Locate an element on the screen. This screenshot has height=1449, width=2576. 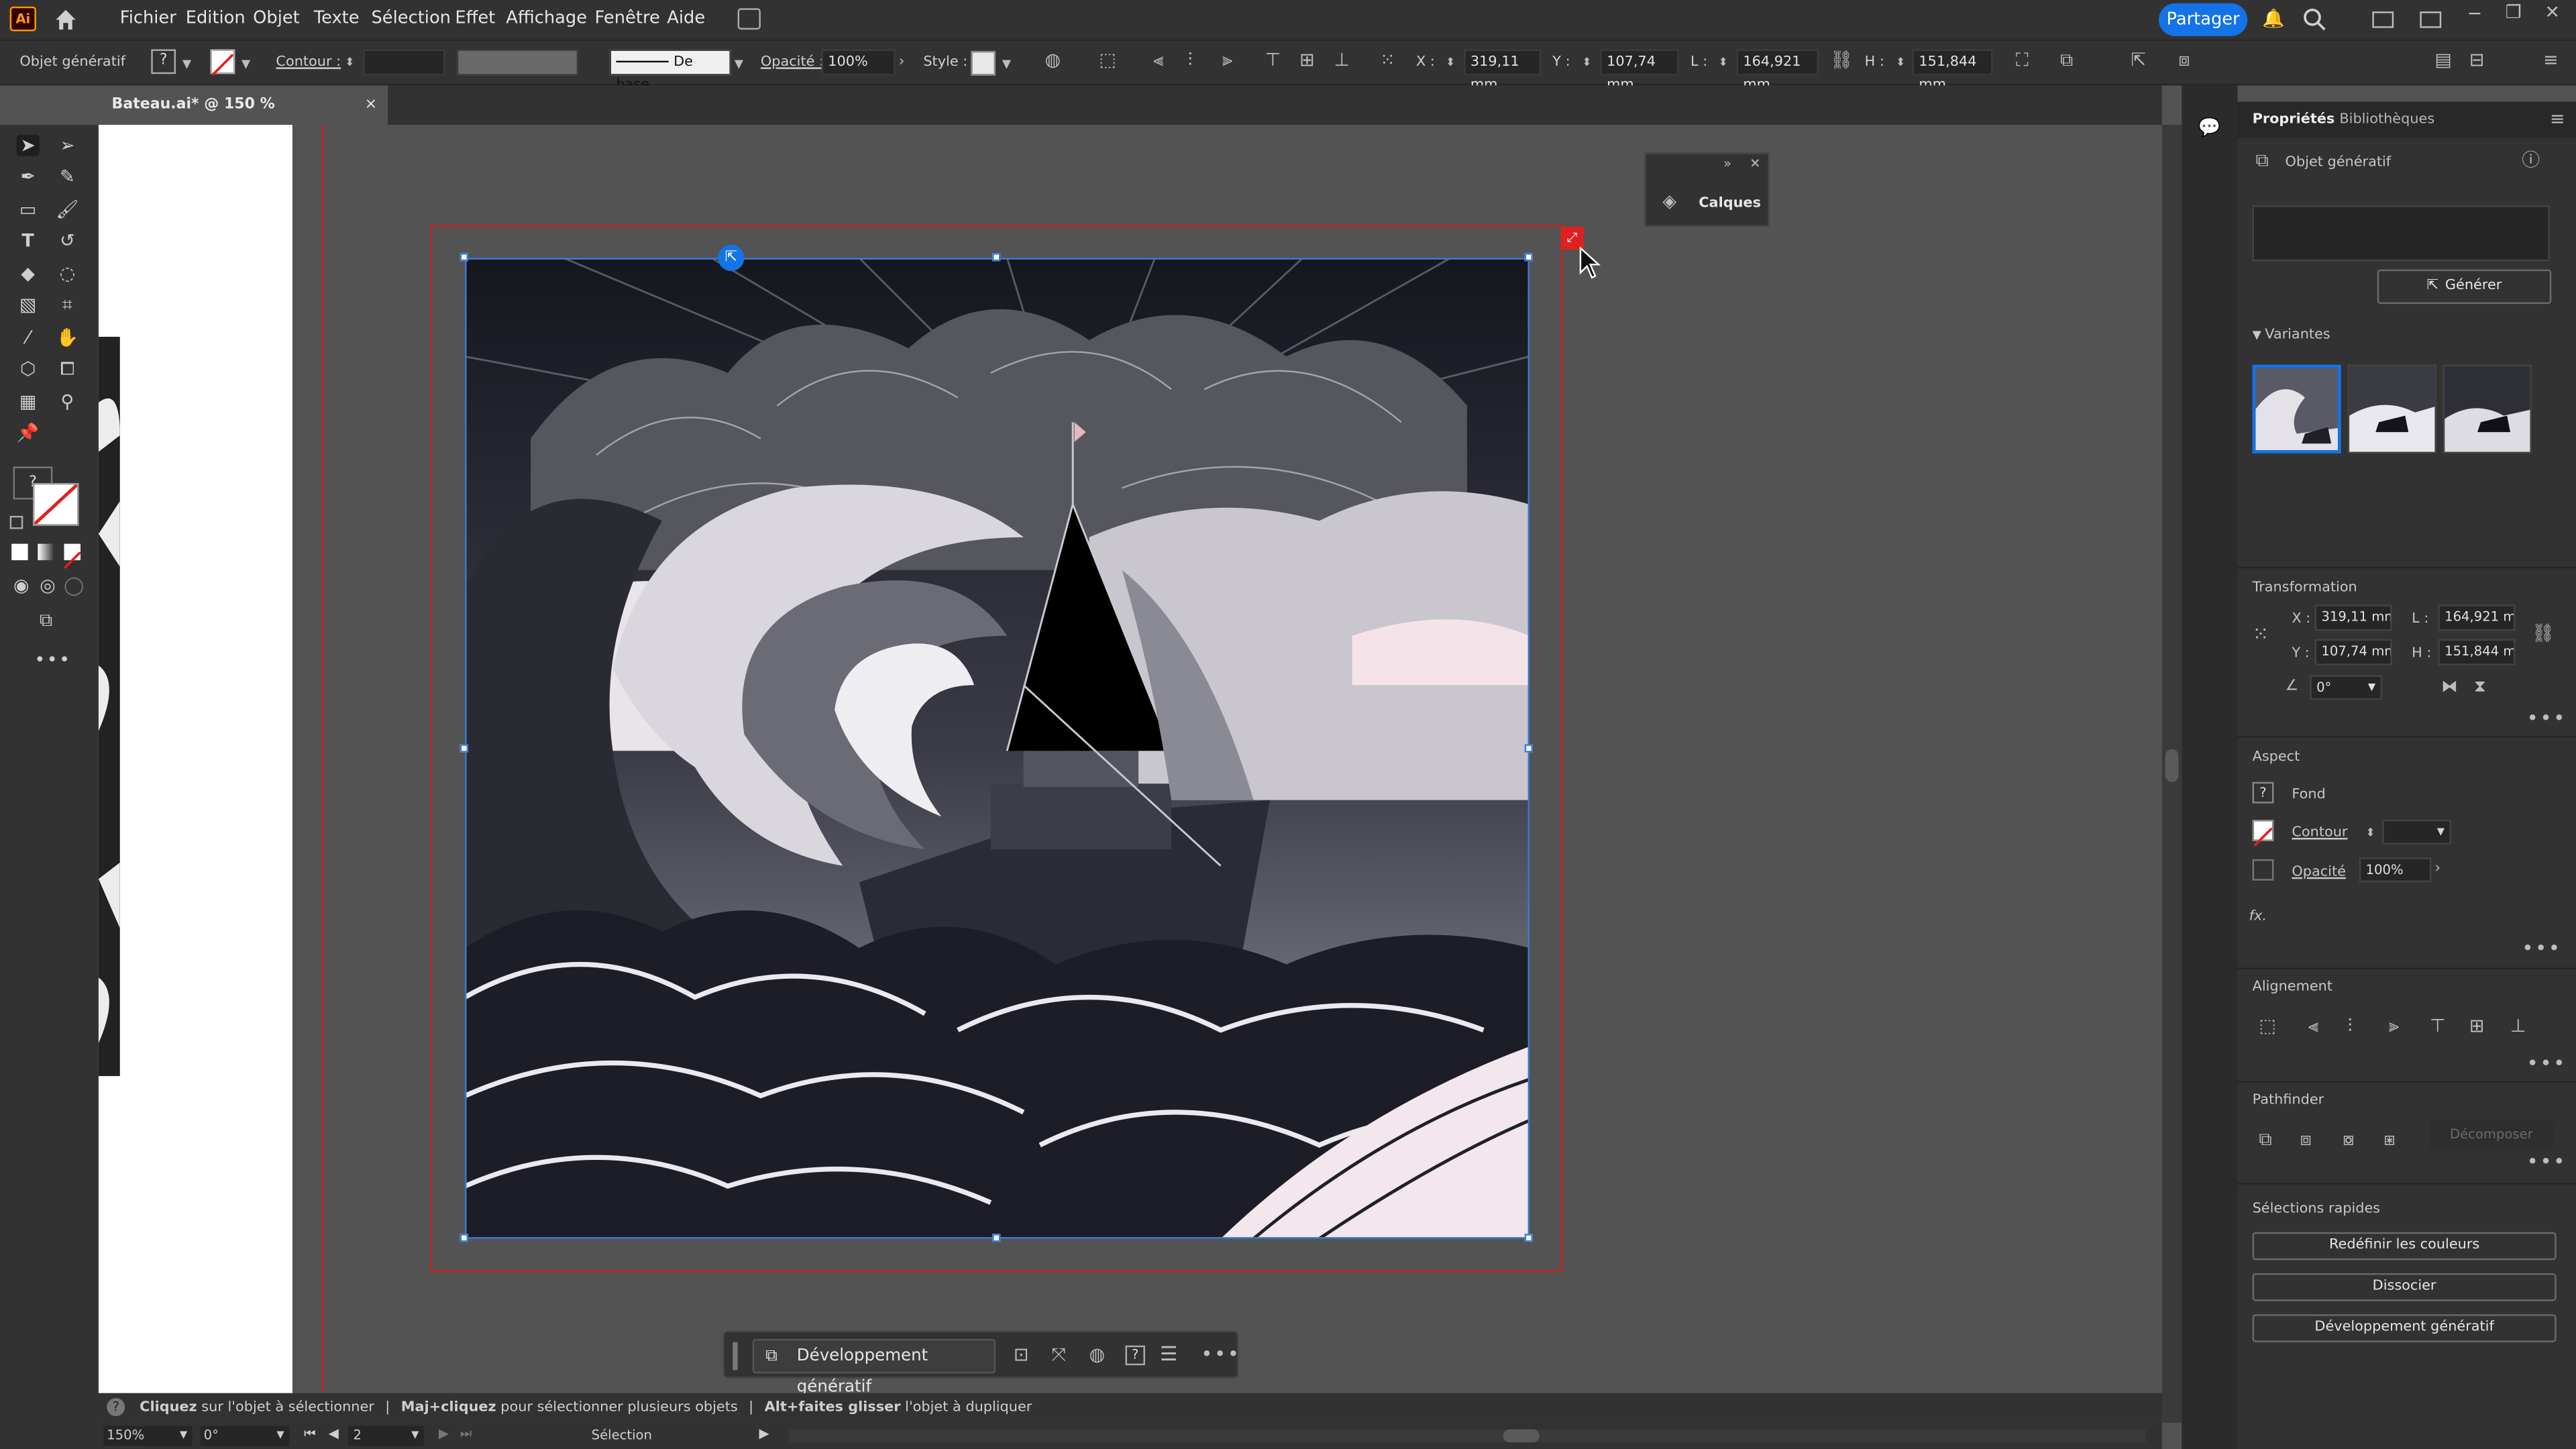
expand-icon: ⤧ is located at coordinates (1058, 1355).